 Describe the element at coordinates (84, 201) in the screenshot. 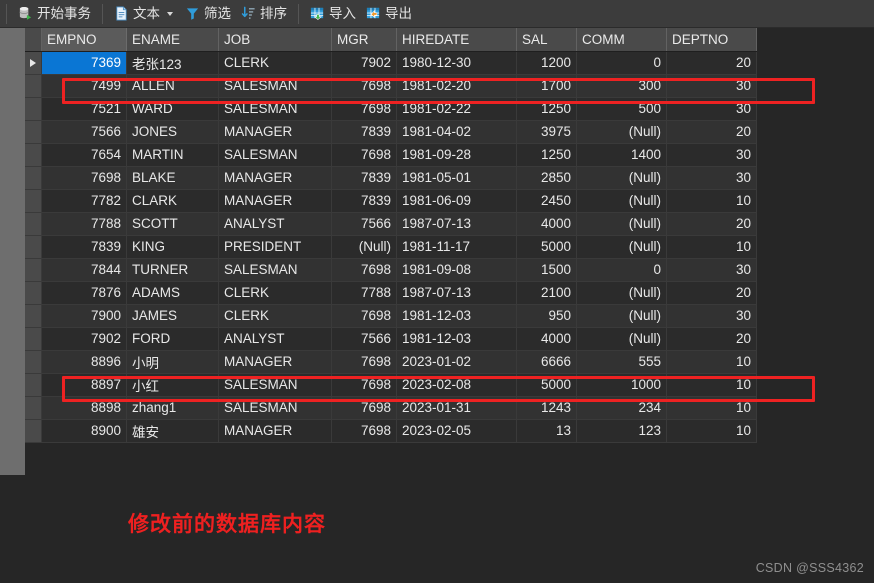

I see `cell-empno: 7782` at that location.